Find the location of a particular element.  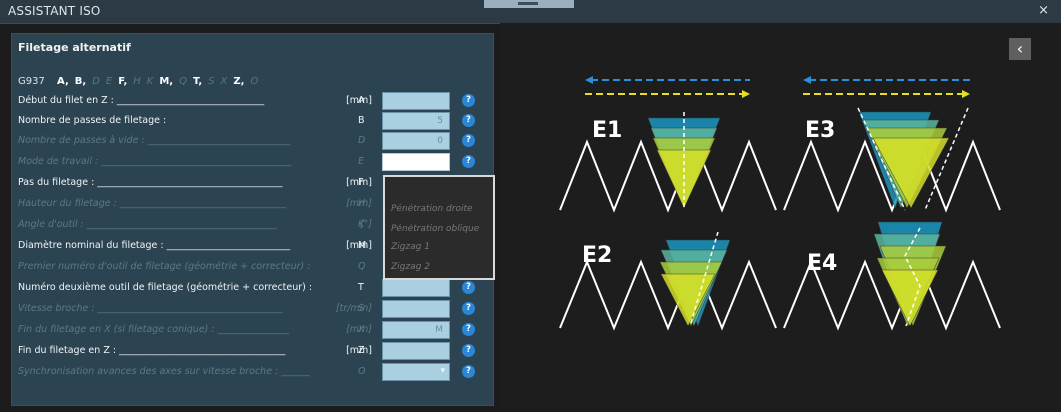

close-icon: × is located at coordinates (1043, 10).